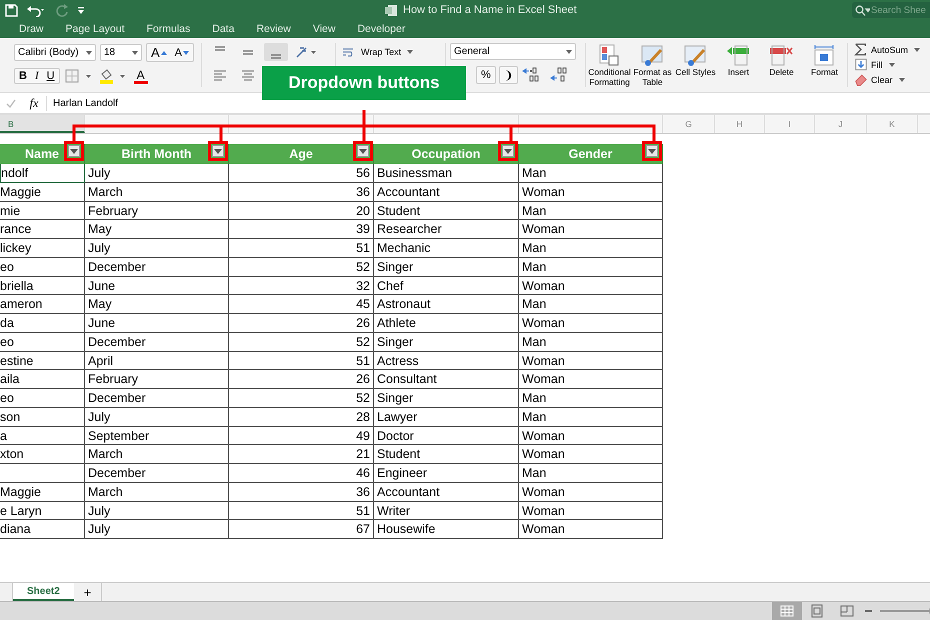 The height and width of the screenshot is (620, 930). Describe the element at coordinates (42, 229) in the screenshot. I see `table-cell: rance` at that location.